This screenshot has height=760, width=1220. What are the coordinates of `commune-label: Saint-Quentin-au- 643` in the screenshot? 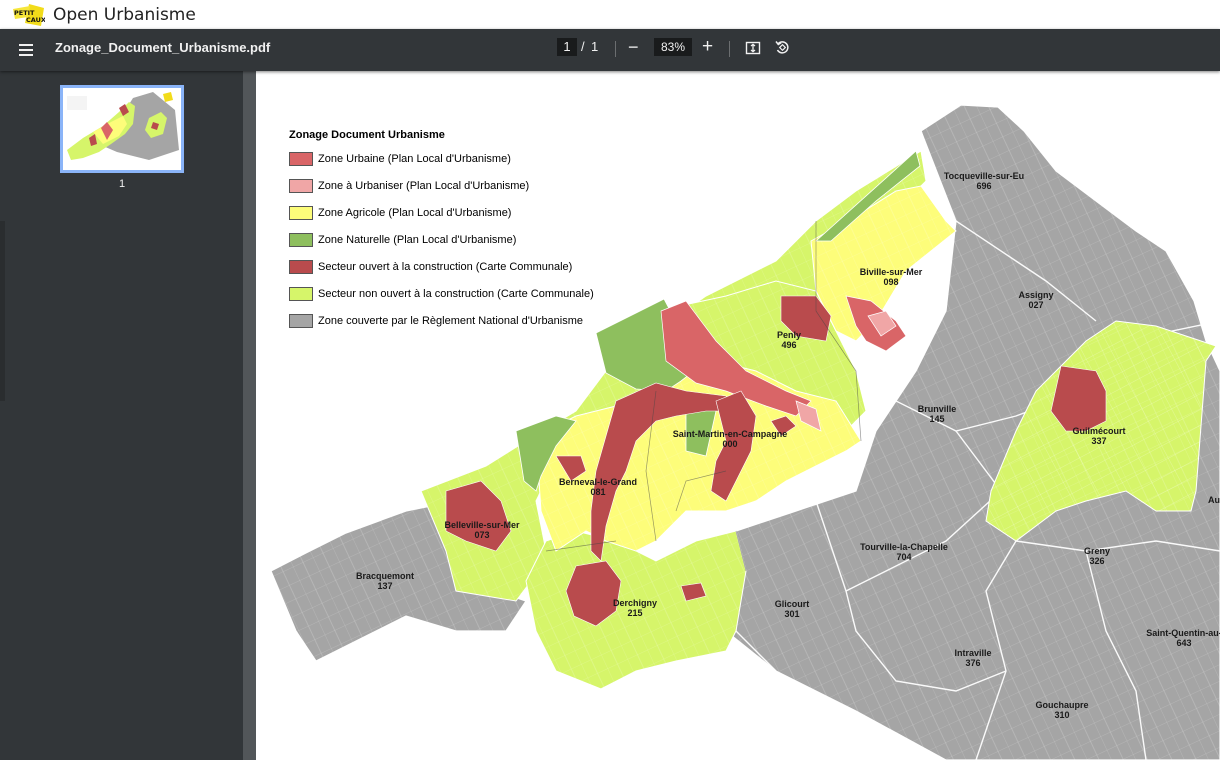 It's located at (1183, 638).